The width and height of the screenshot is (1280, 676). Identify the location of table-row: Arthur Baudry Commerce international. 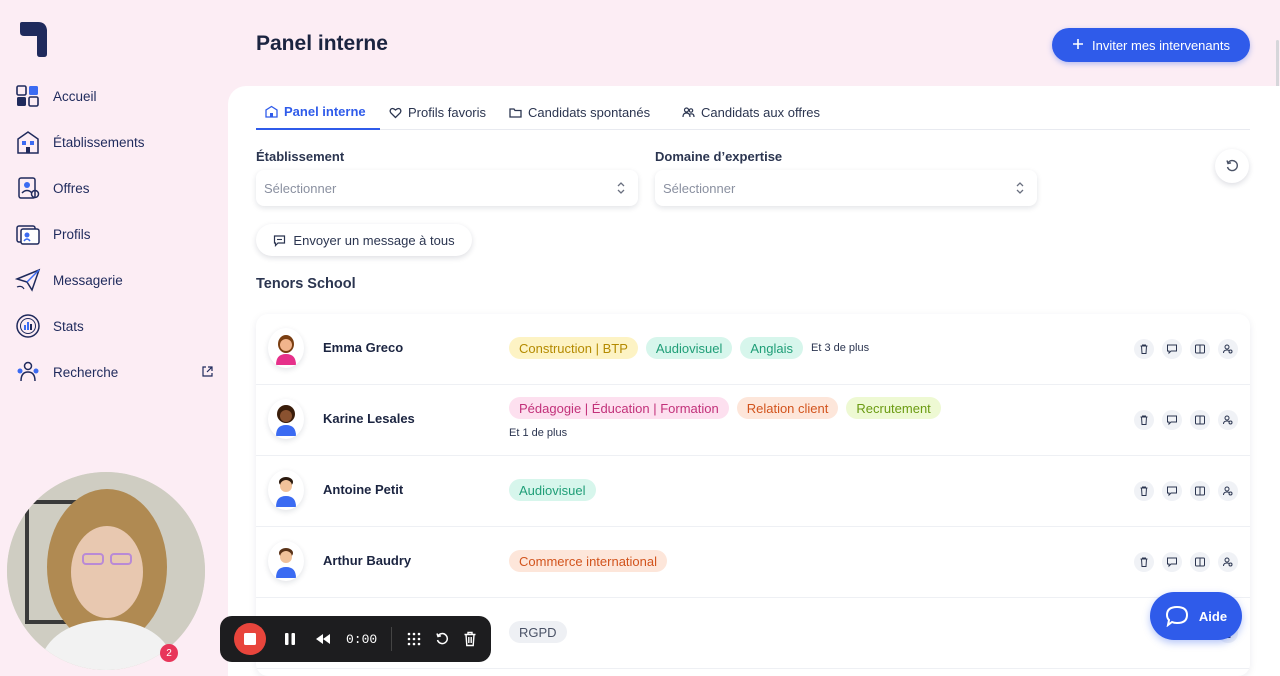
(753, 562).